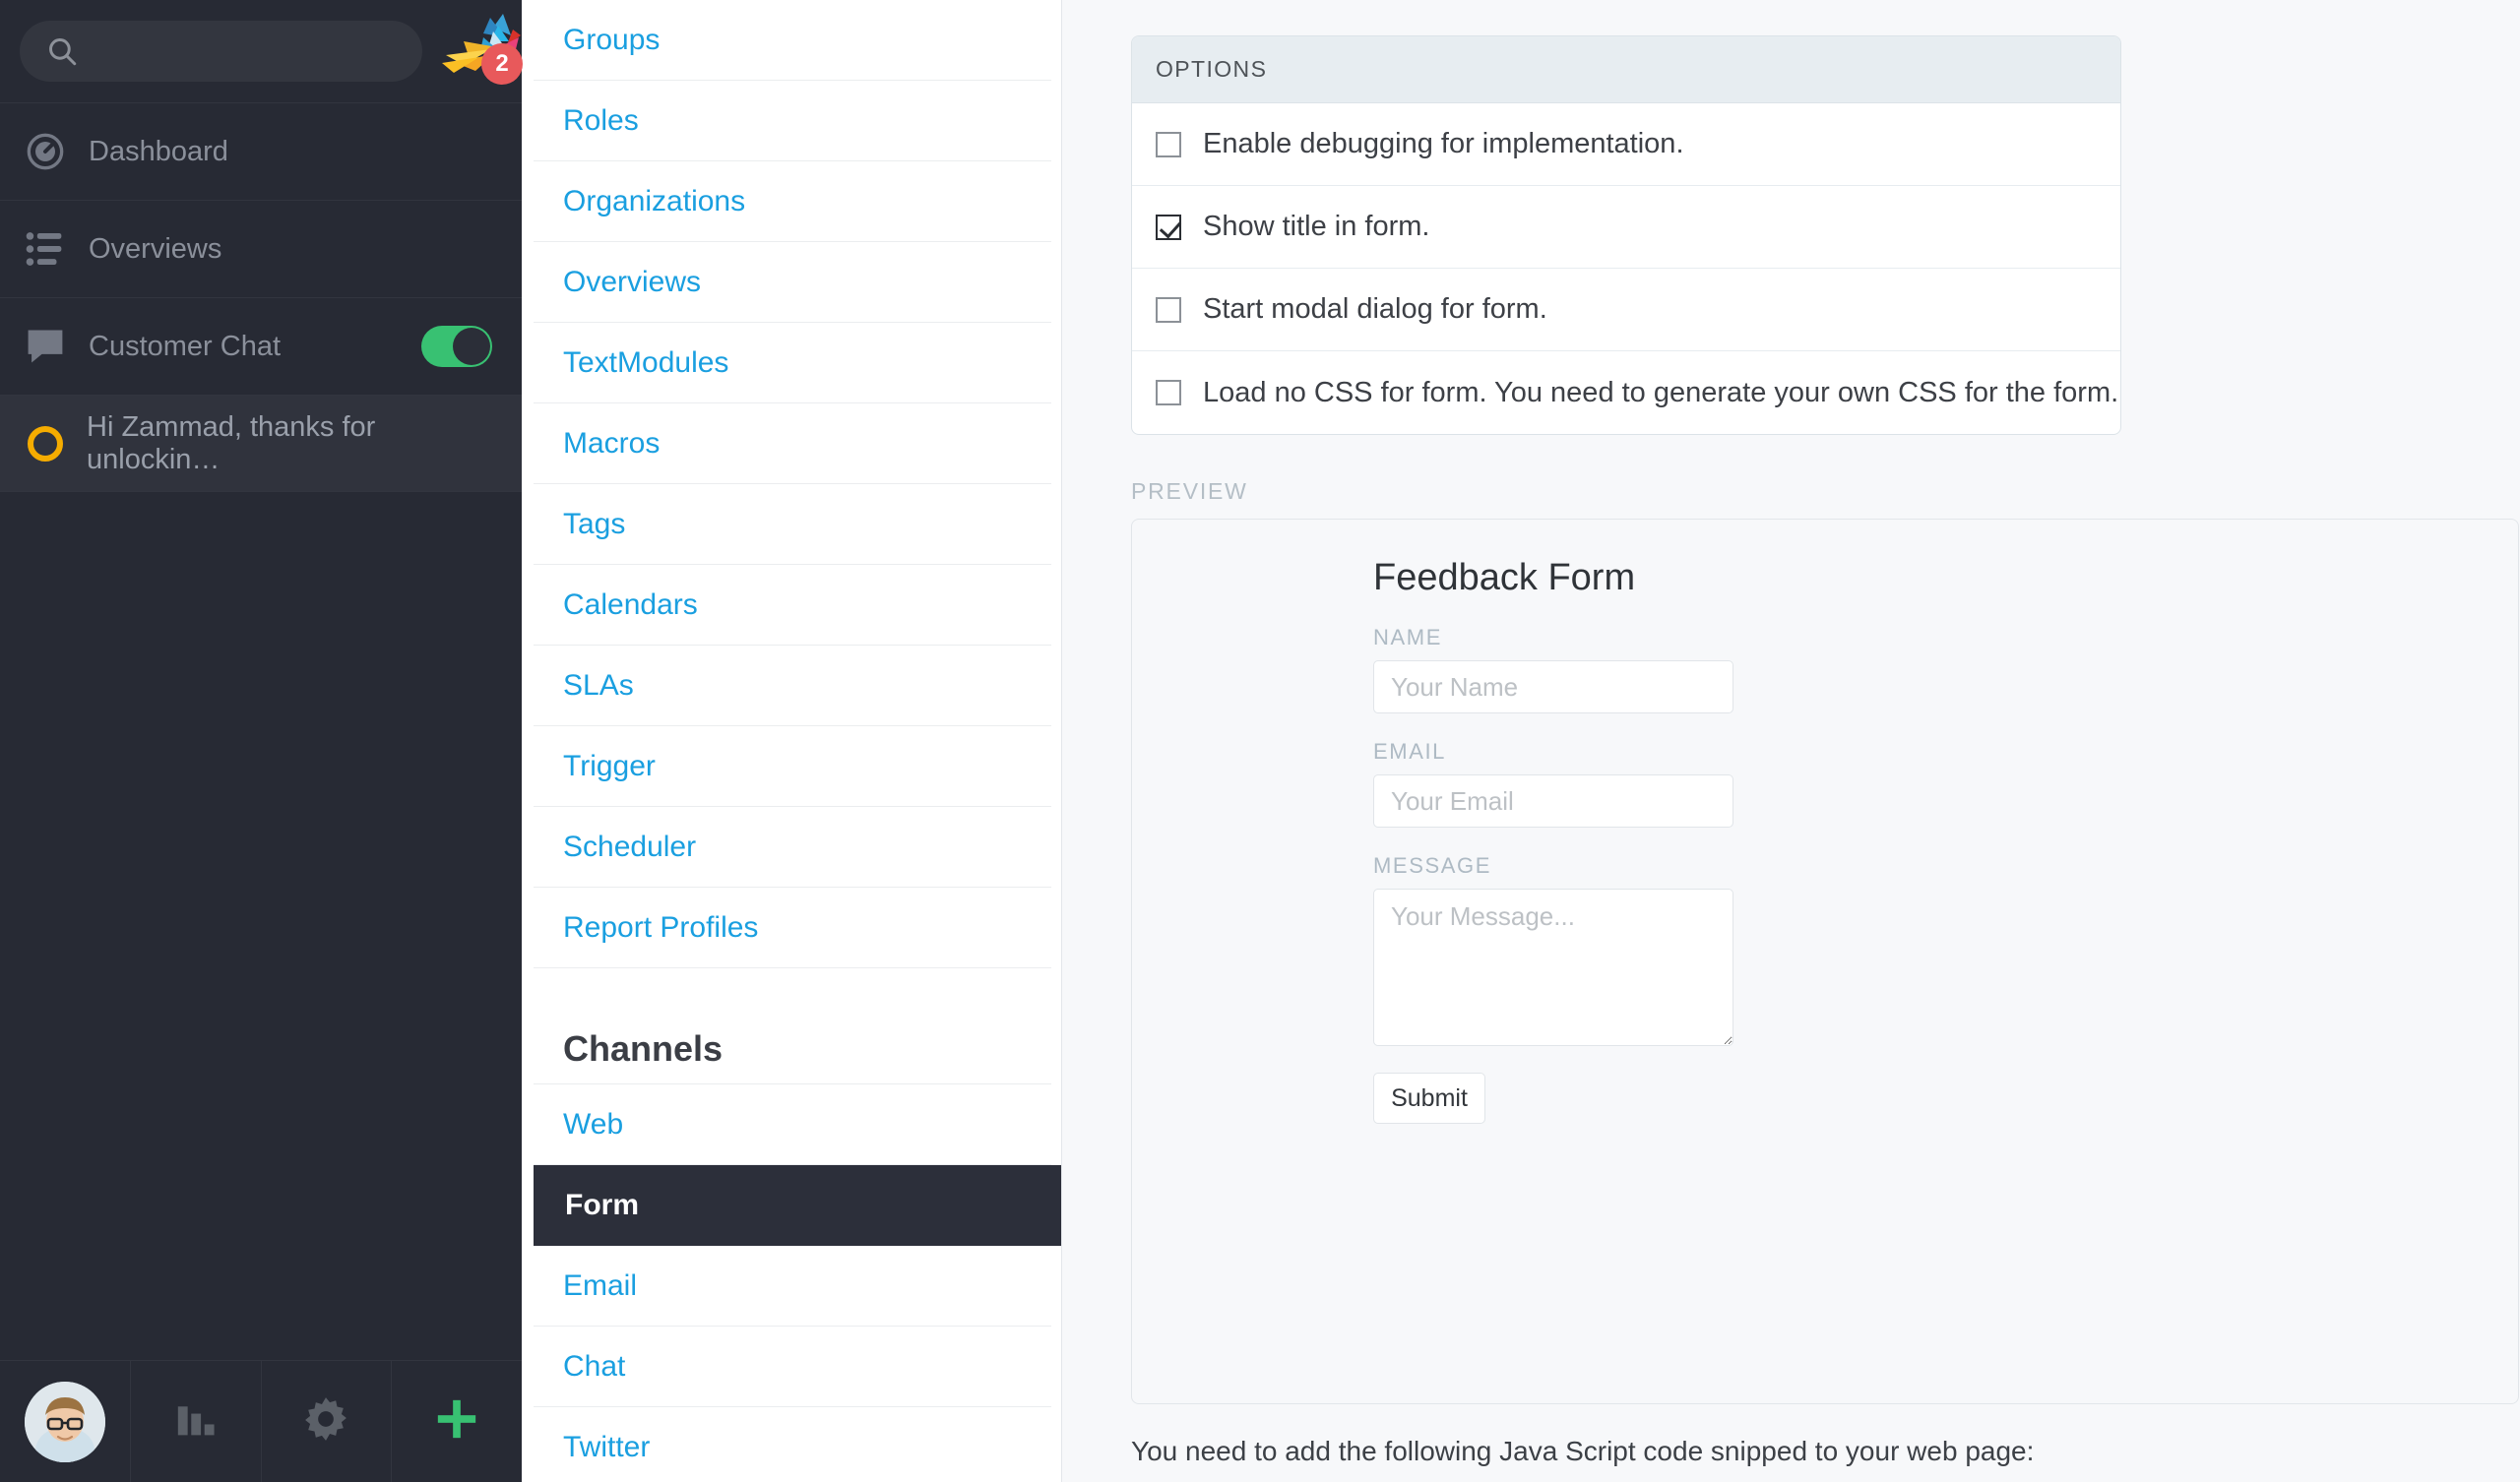 This screenshot has height=1482, width=2520. I want to click on avatar, so click(65, 1421).